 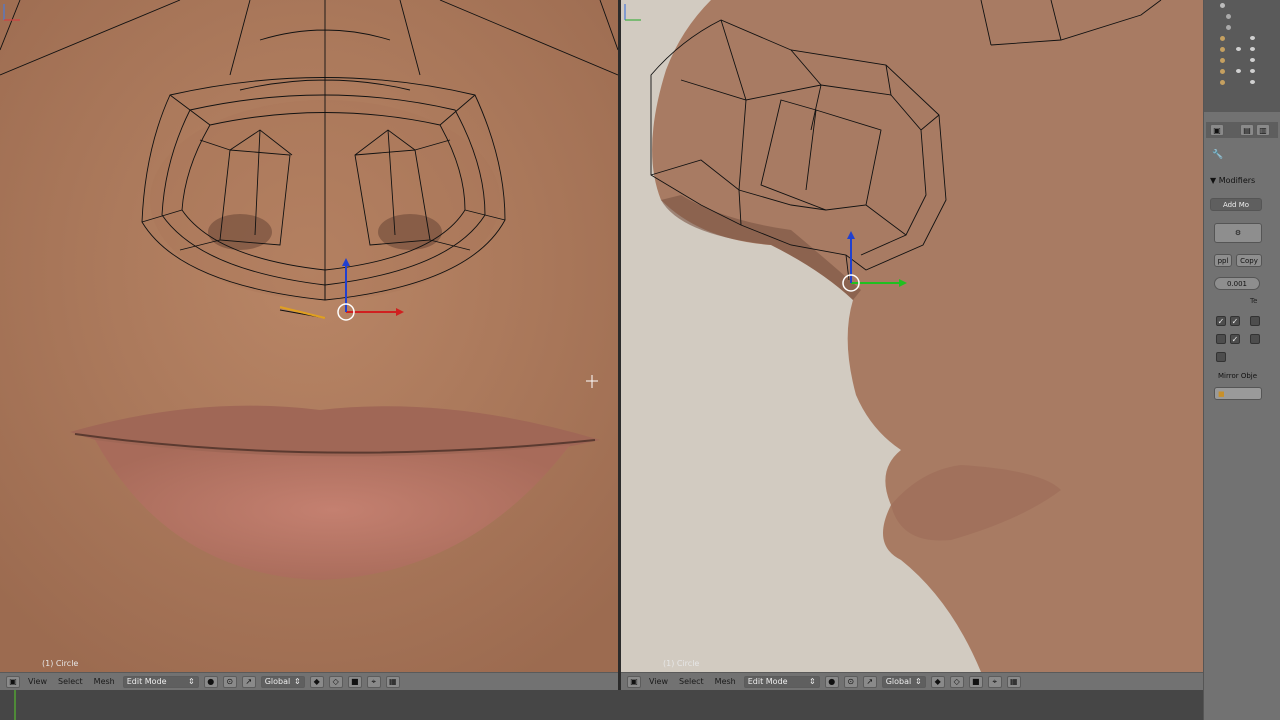 I want to click on modifiers-title-text: Modifiers, so click(x=1237, y=180).